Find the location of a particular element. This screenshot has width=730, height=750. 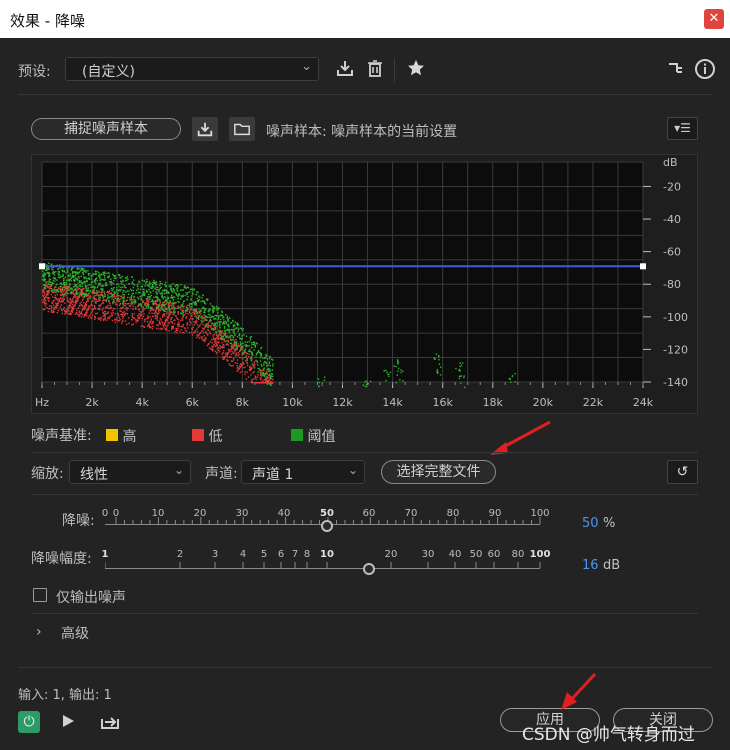

info-icon is located at coordinates (705, 69).